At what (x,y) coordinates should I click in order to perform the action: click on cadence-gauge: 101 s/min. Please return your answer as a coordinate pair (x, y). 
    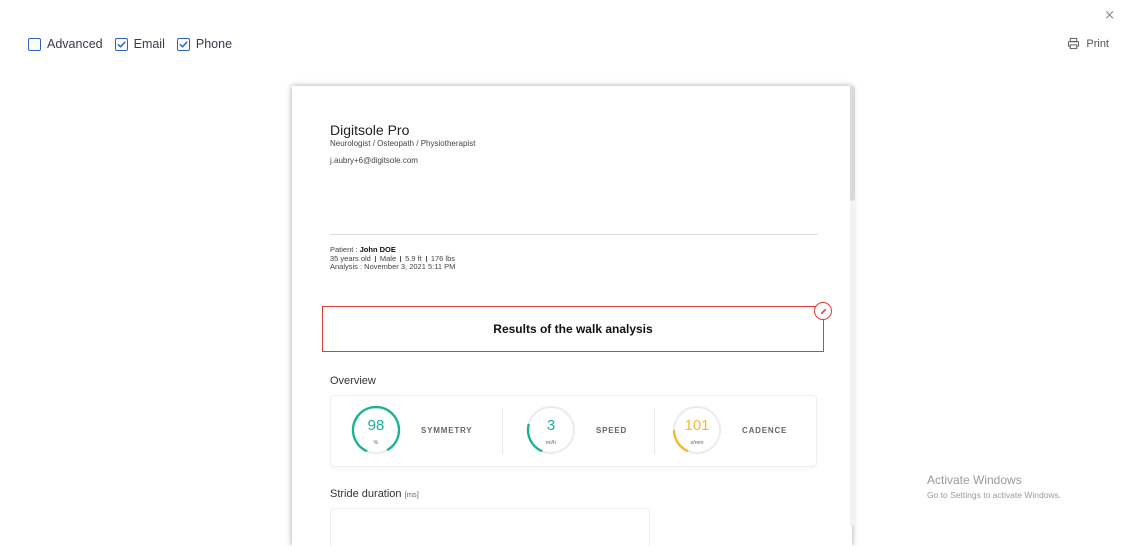
    Looking at the image, I should click on (697, 430).